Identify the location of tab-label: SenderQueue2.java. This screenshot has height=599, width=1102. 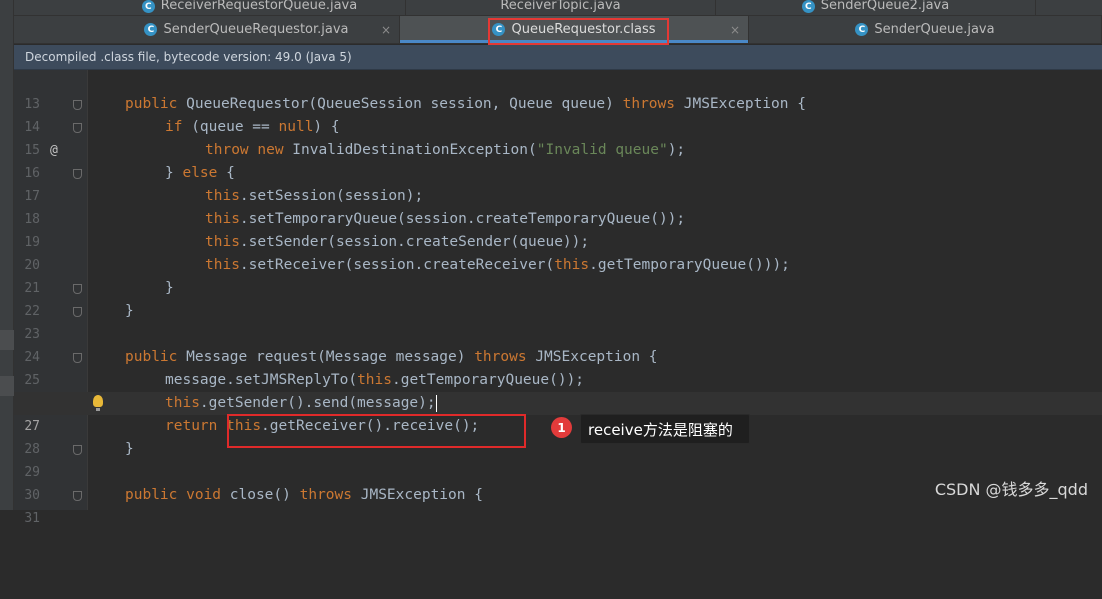
(885, 6).